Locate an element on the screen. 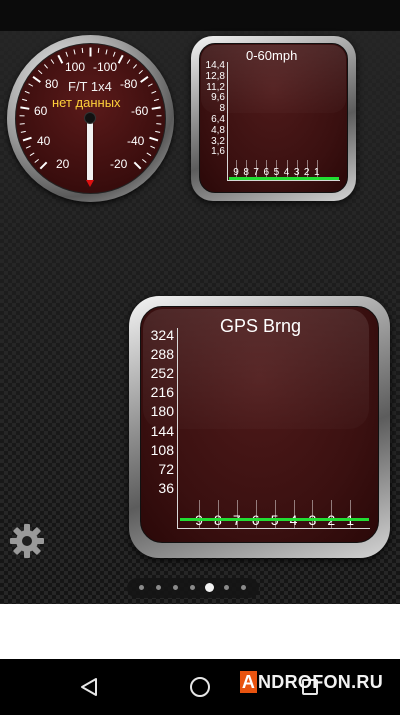  chart-large-y-tick: 144 is located at coordinates (162, 430).